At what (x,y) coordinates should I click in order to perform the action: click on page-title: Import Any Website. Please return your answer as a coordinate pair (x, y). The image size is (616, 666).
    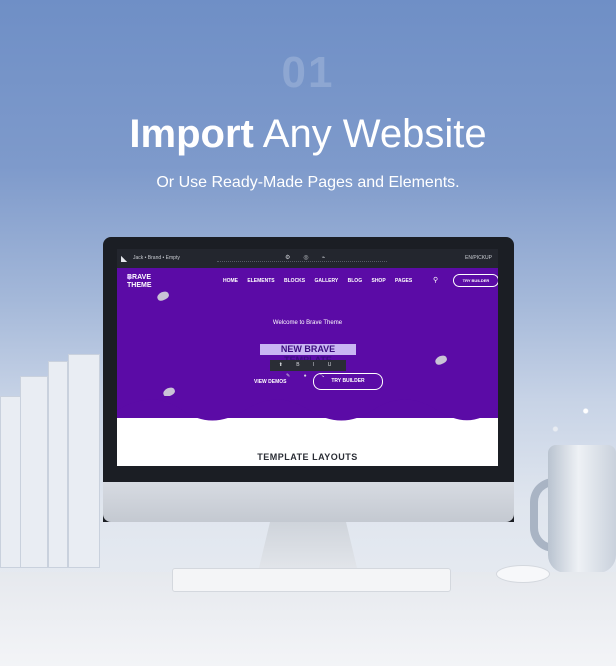
    Looking at the image, I should click on (308, 134).